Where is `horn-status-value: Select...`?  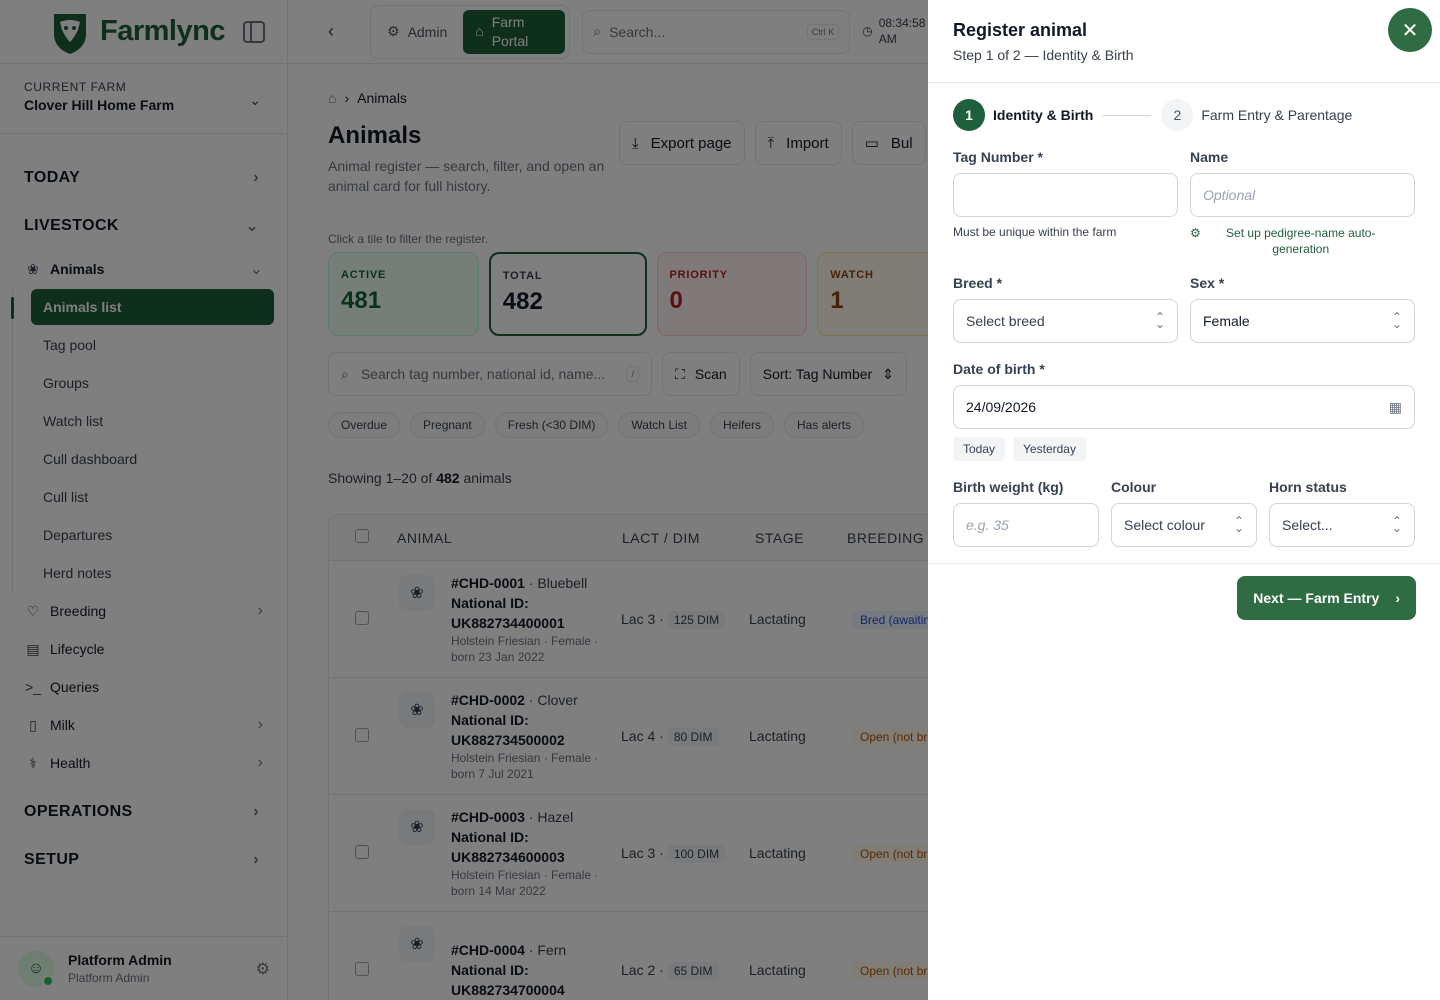
horn-status-value: Select... is located at coordinates (1307, 525).